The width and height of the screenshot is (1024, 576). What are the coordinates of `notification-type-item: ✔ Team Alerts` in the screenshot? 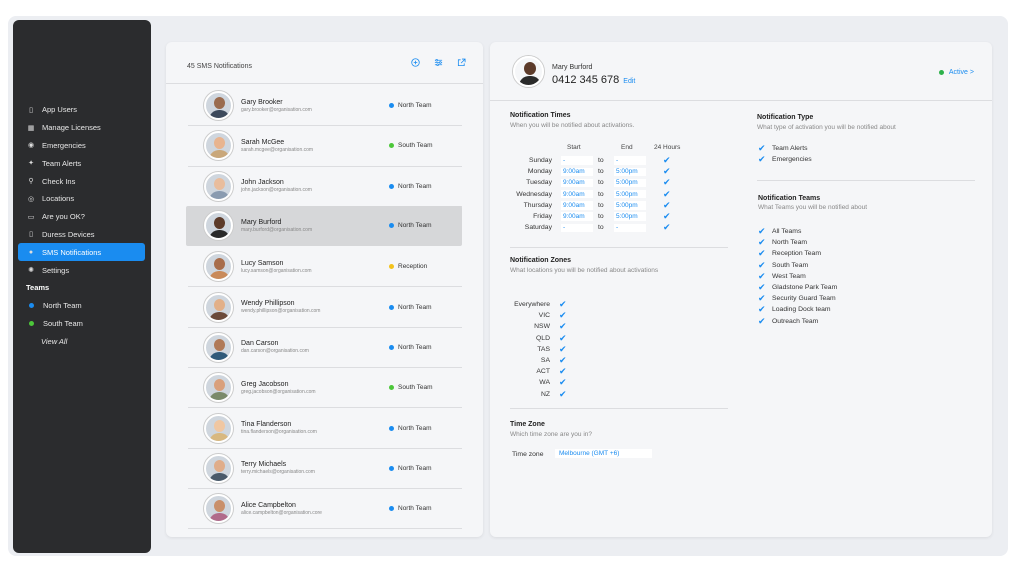 It's located at (783, 148).